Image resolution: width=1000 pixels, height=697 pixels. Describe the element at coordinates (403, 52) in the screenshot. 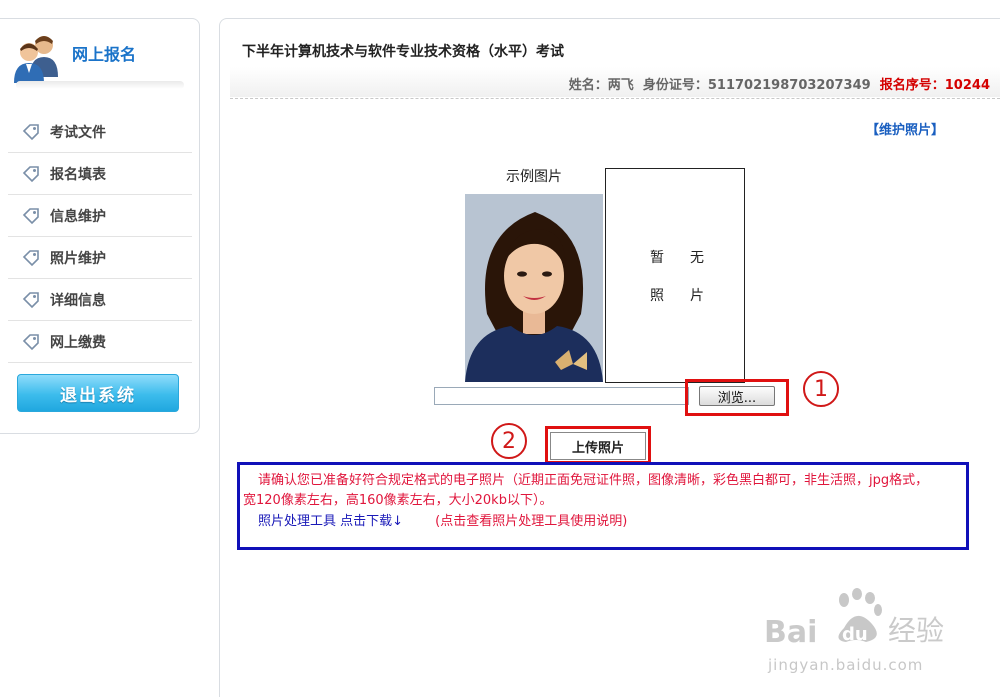

I see `exam-title: 下半年计算机技术与软件专业技术资格（水平）考试` at that location.